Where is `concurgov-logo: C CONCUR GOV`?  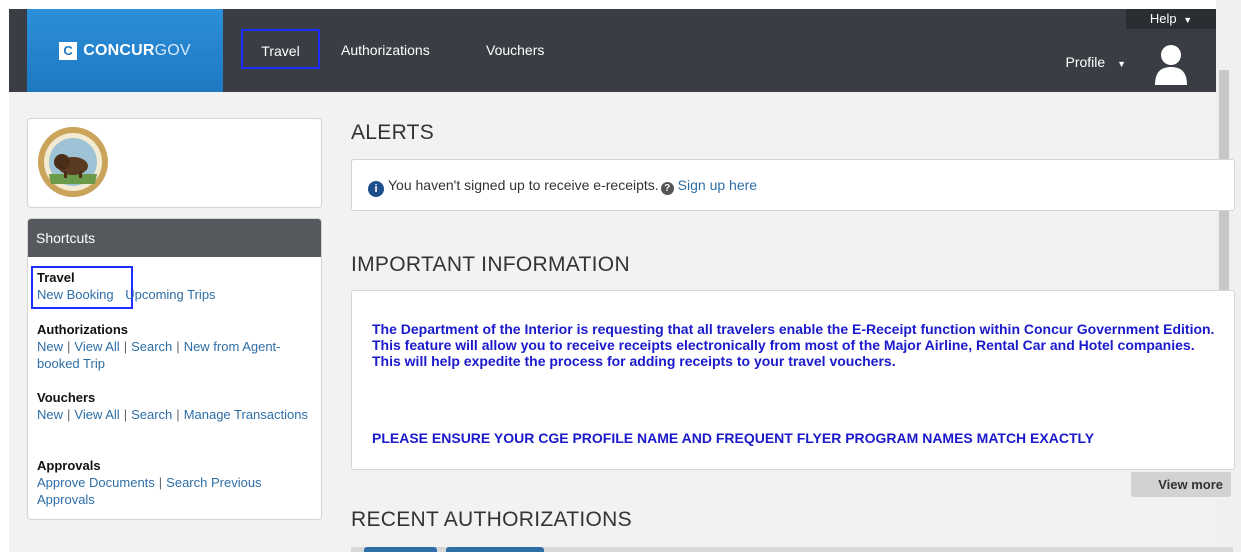
concurgov-logo: C CONCUR GOV is located at coordinates (125, 50).